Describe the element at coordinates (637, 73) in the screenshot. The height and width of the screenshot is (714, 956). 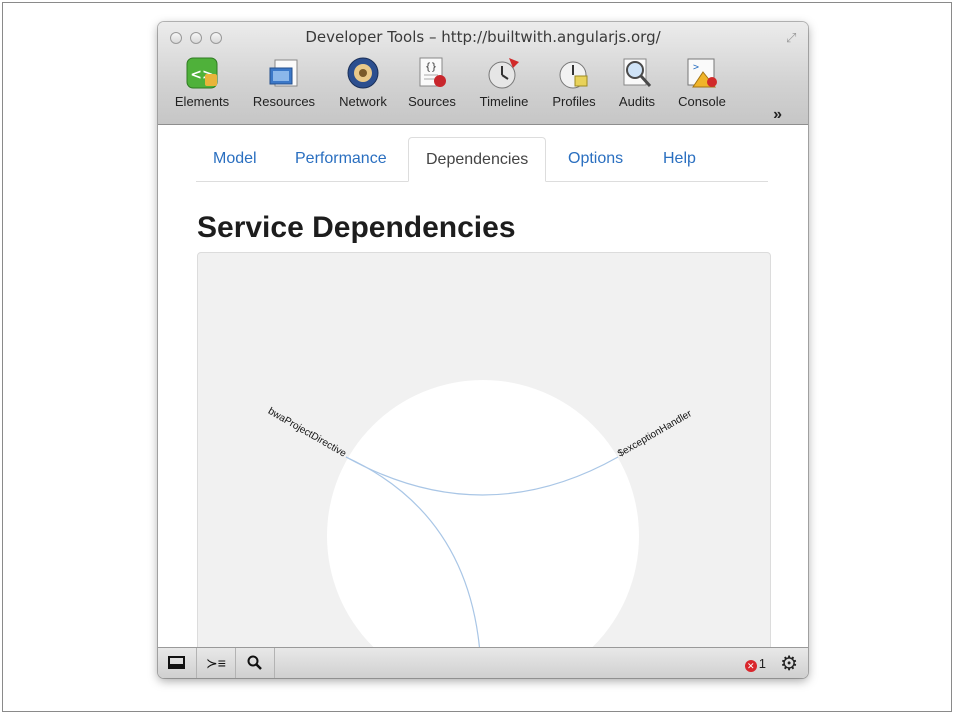
I see `audits-icon` at that location.